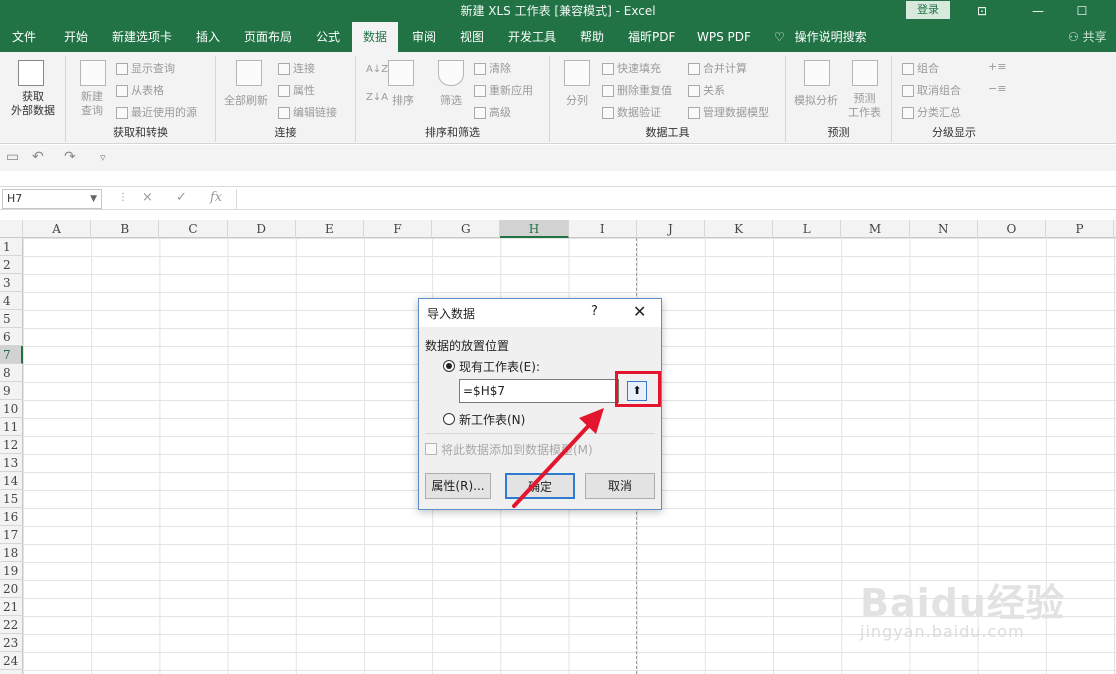 This screenshot has width=1116, height=674. I want to click on save-icon: ▭, so click(12, 157).